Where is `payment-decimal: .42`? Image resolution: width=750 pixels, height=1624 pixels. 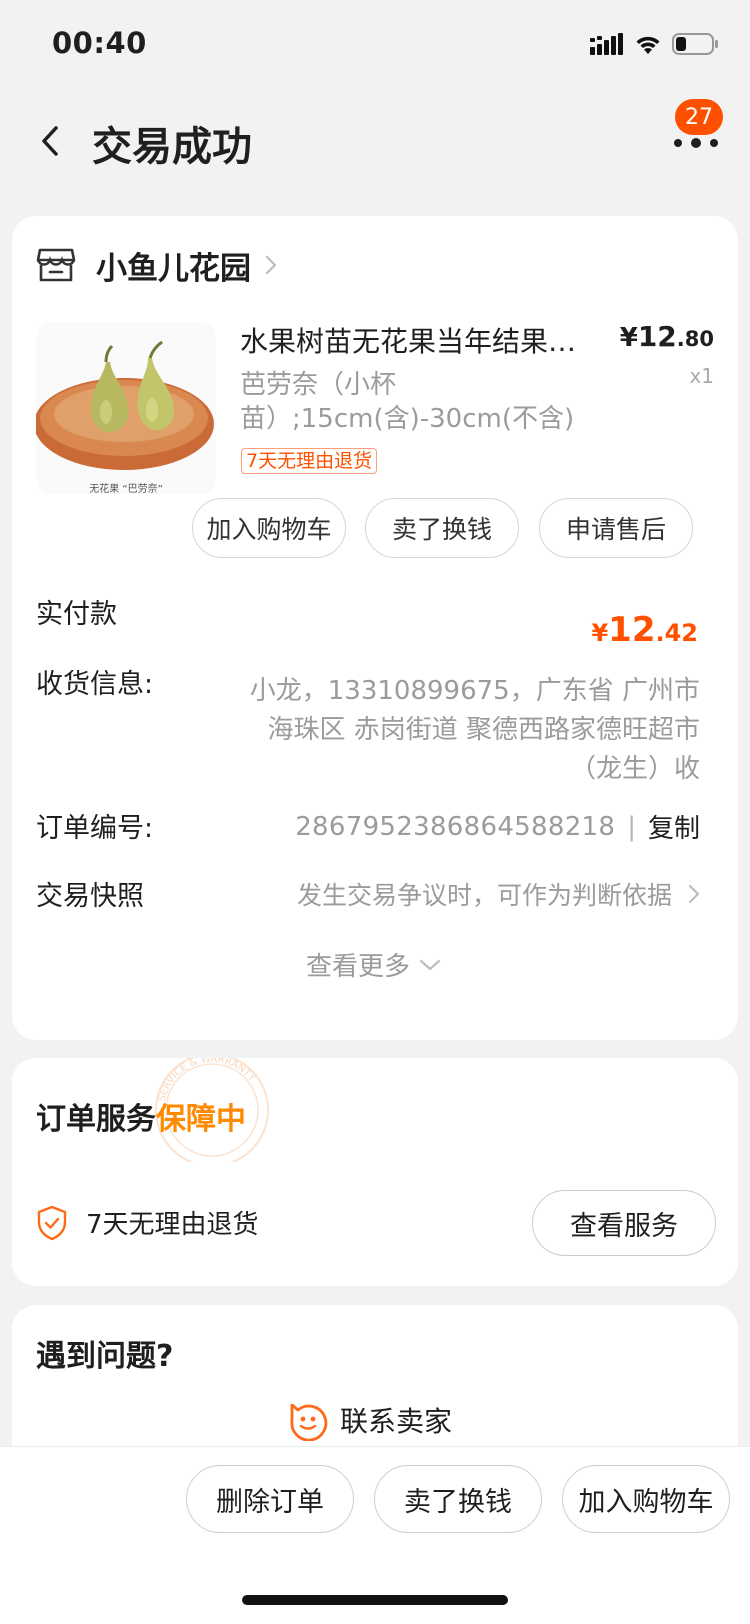
payment-decimal: .42 is located at coordinates (676, 633).